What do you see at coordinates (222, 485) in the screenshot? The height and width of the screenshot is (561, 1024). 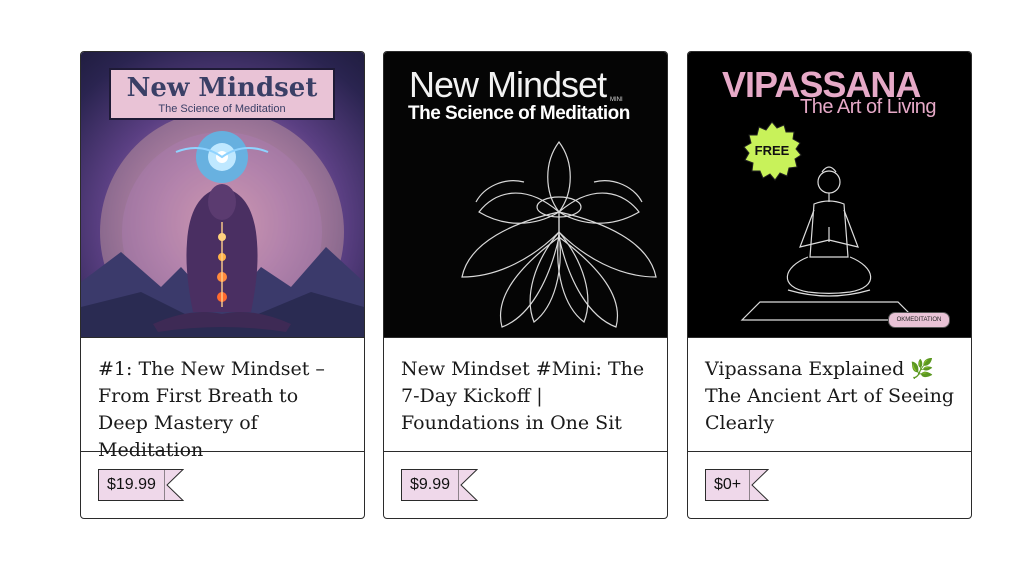 I see `product-price-area: $19.99` at bounding box center [222, 485].